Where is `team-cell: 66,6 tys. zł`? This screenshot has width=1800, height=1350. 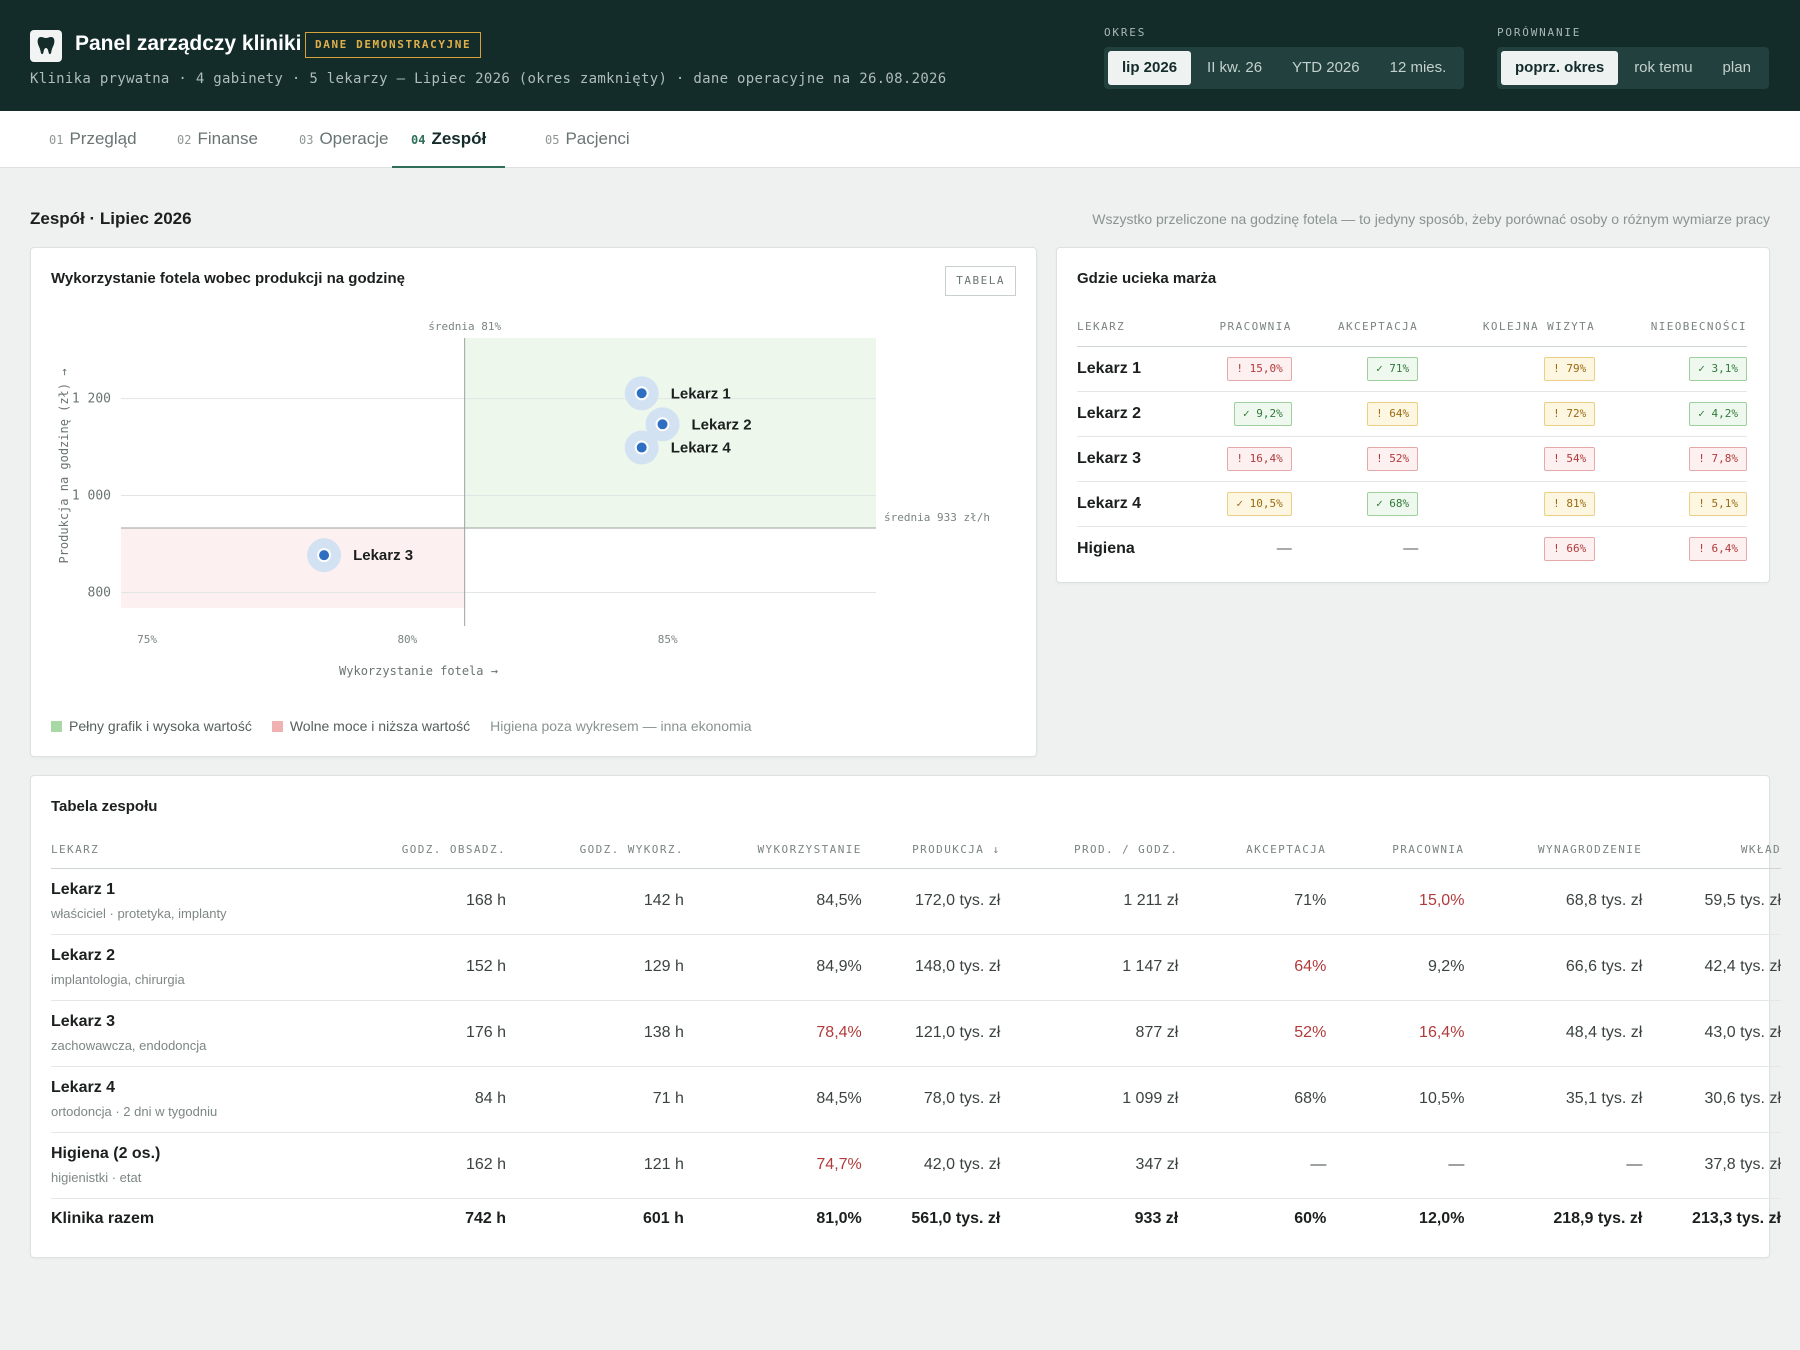
team-cell: 66,6 tys. zł is located at coordinates (1553, 967).